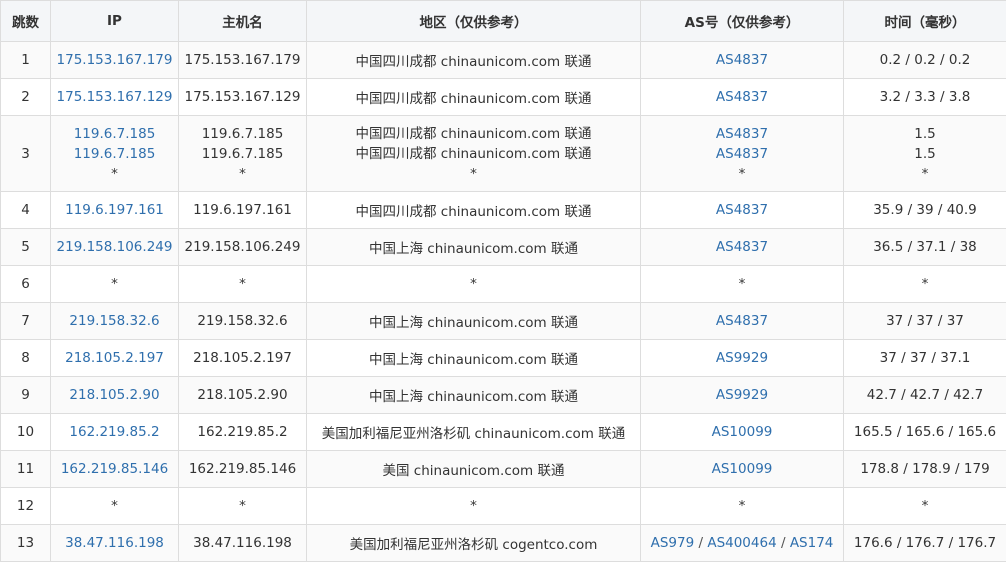 The width and height of the screenshot is (1006, 564). I want to click on region-cell: 美国 chinaunicom.com 联通, so click(473, 469).